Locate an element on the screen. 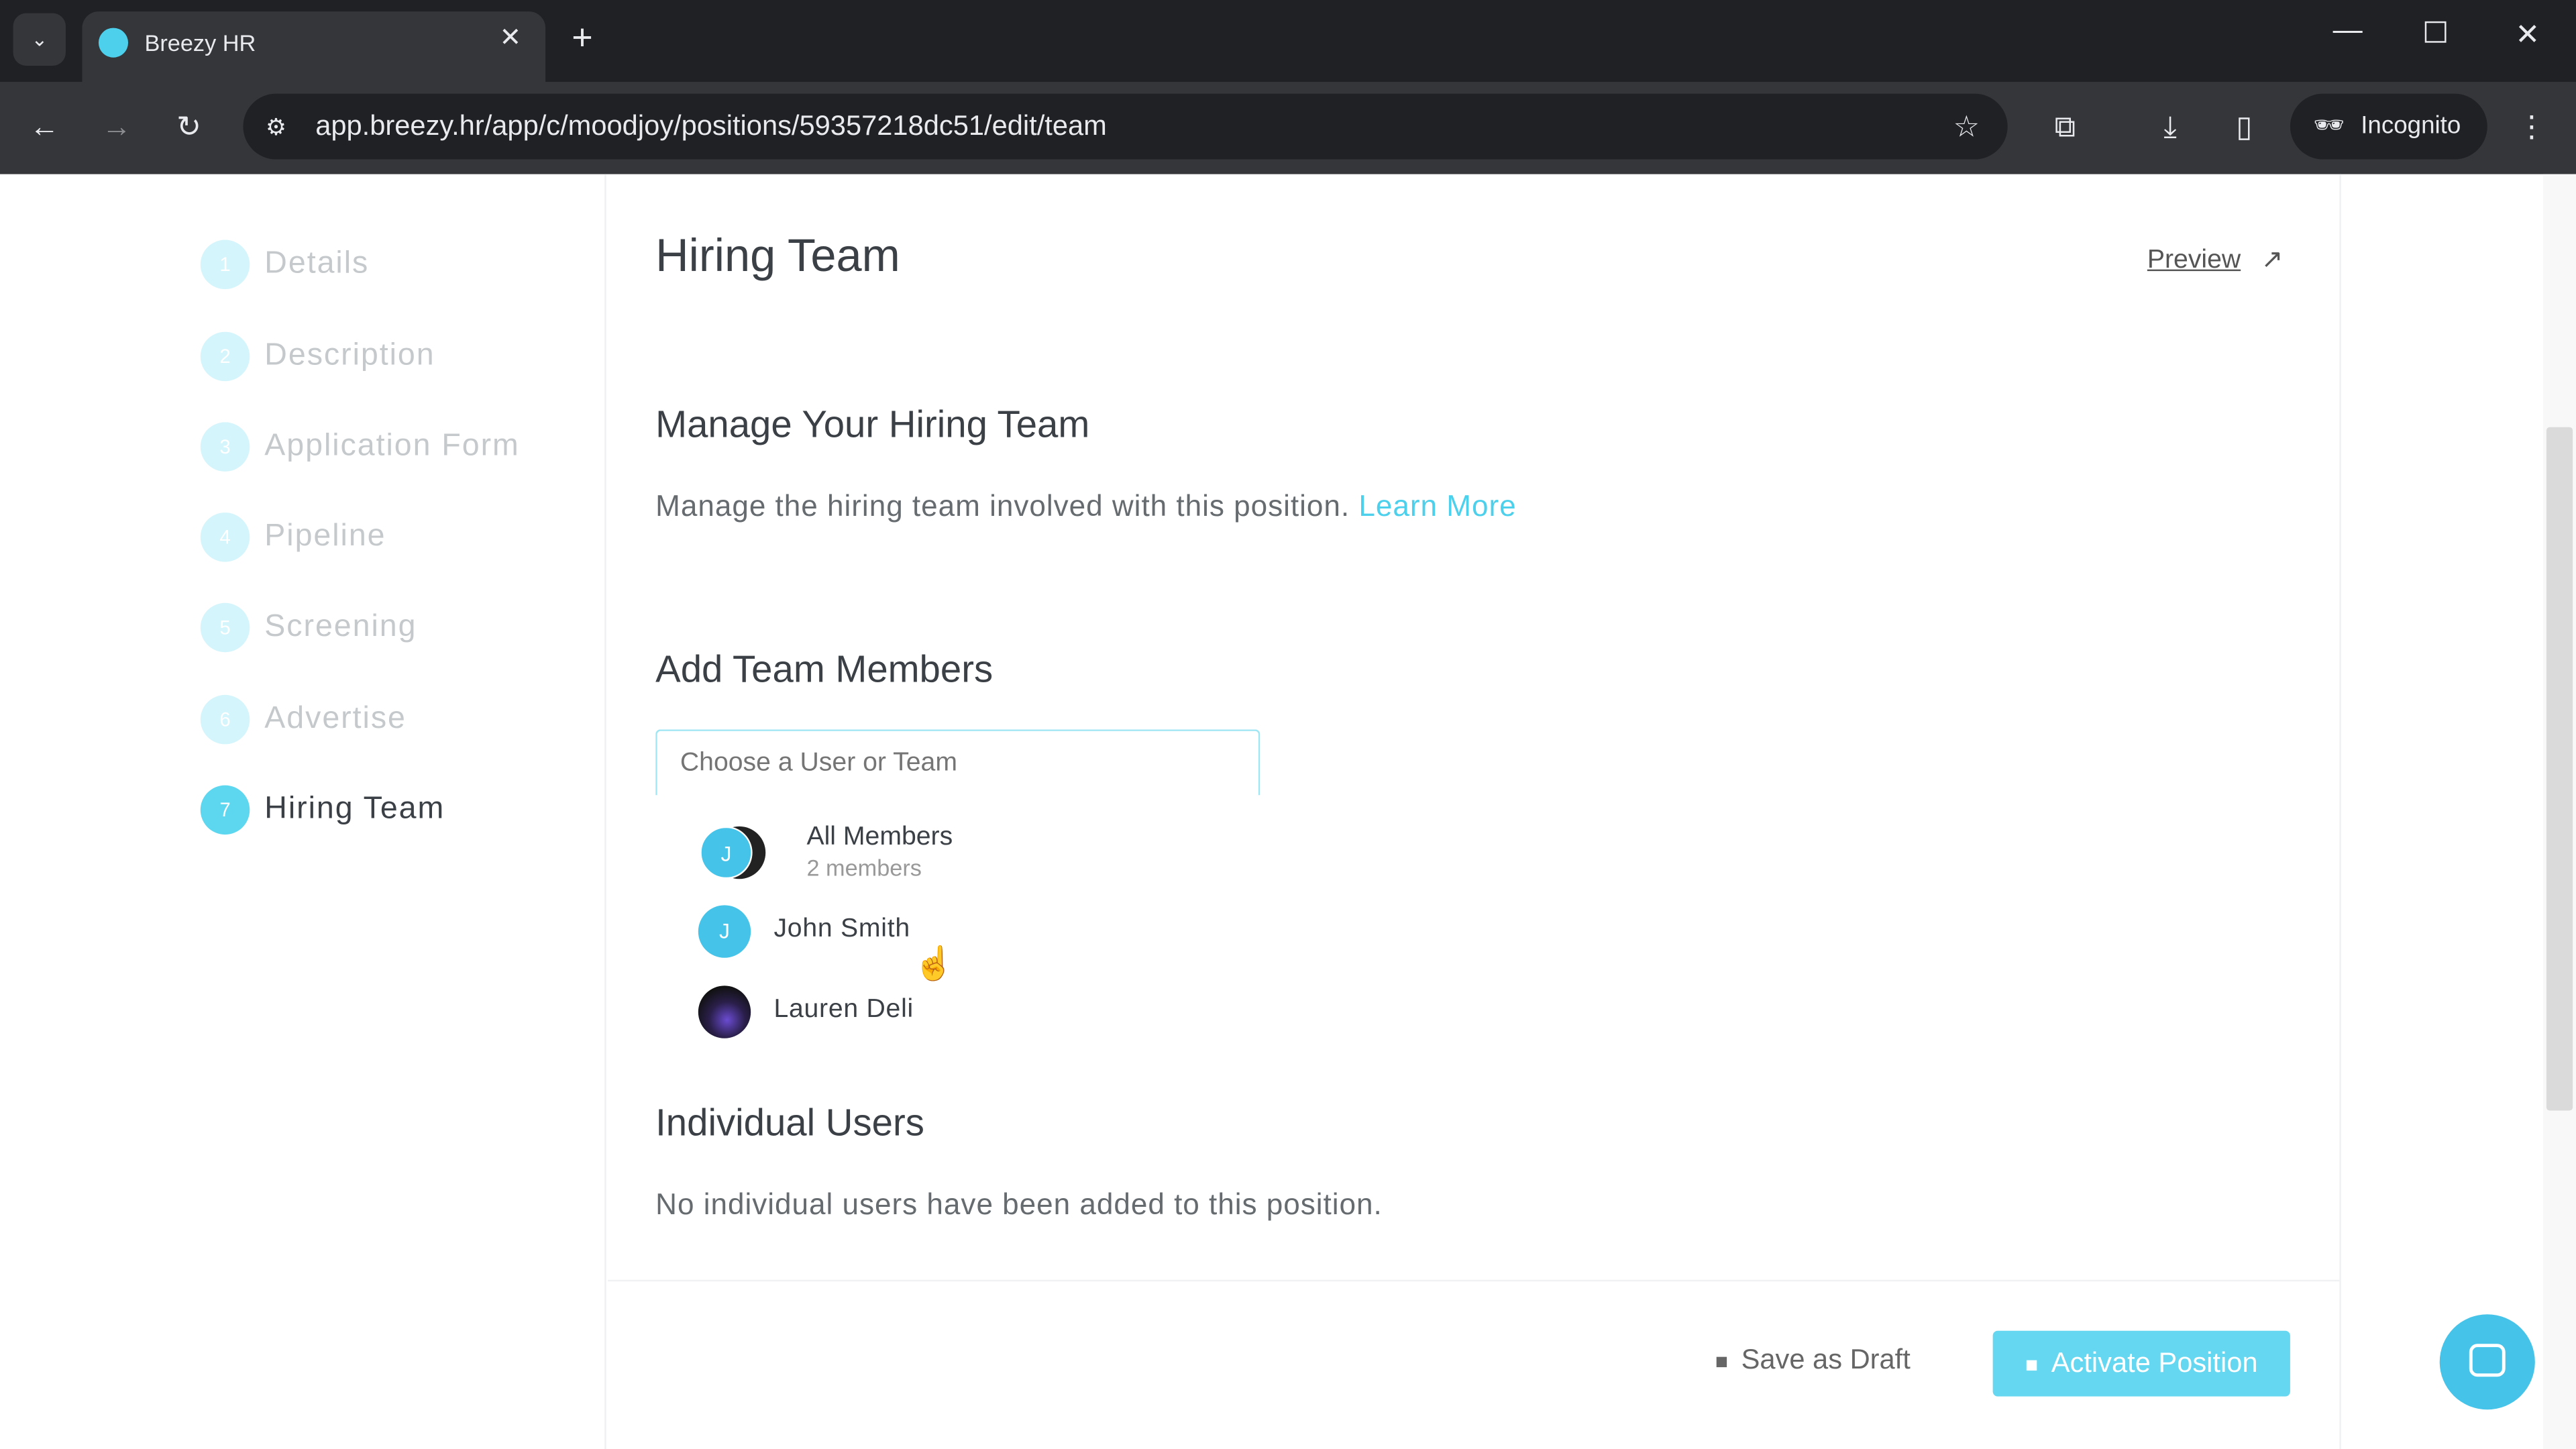 The width and height of the screenshot is (2576, 1449). sidebar-item-screening: 5 Screening is located at coordinates (308, 627).